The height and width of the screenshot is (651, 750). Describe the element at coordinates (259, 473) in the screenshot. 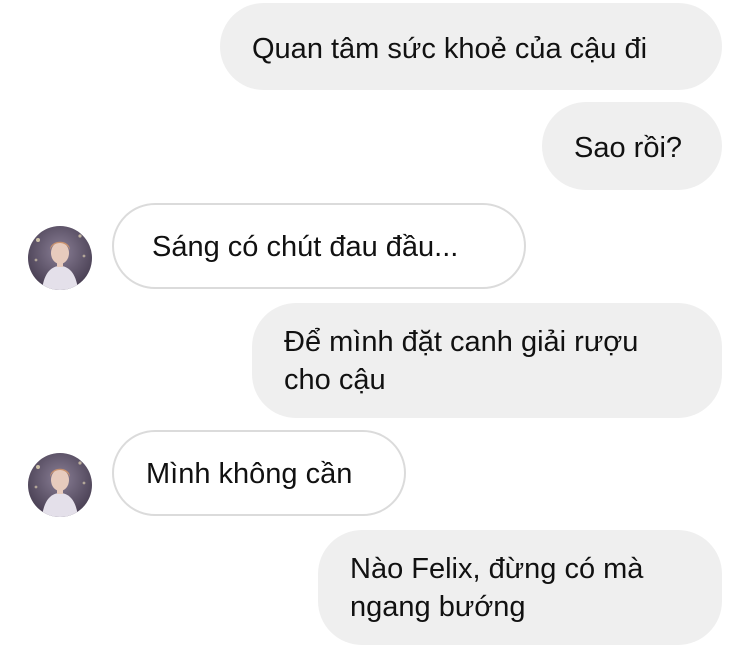

I see `incoming-message-bubble: Mình không cần` at that location.